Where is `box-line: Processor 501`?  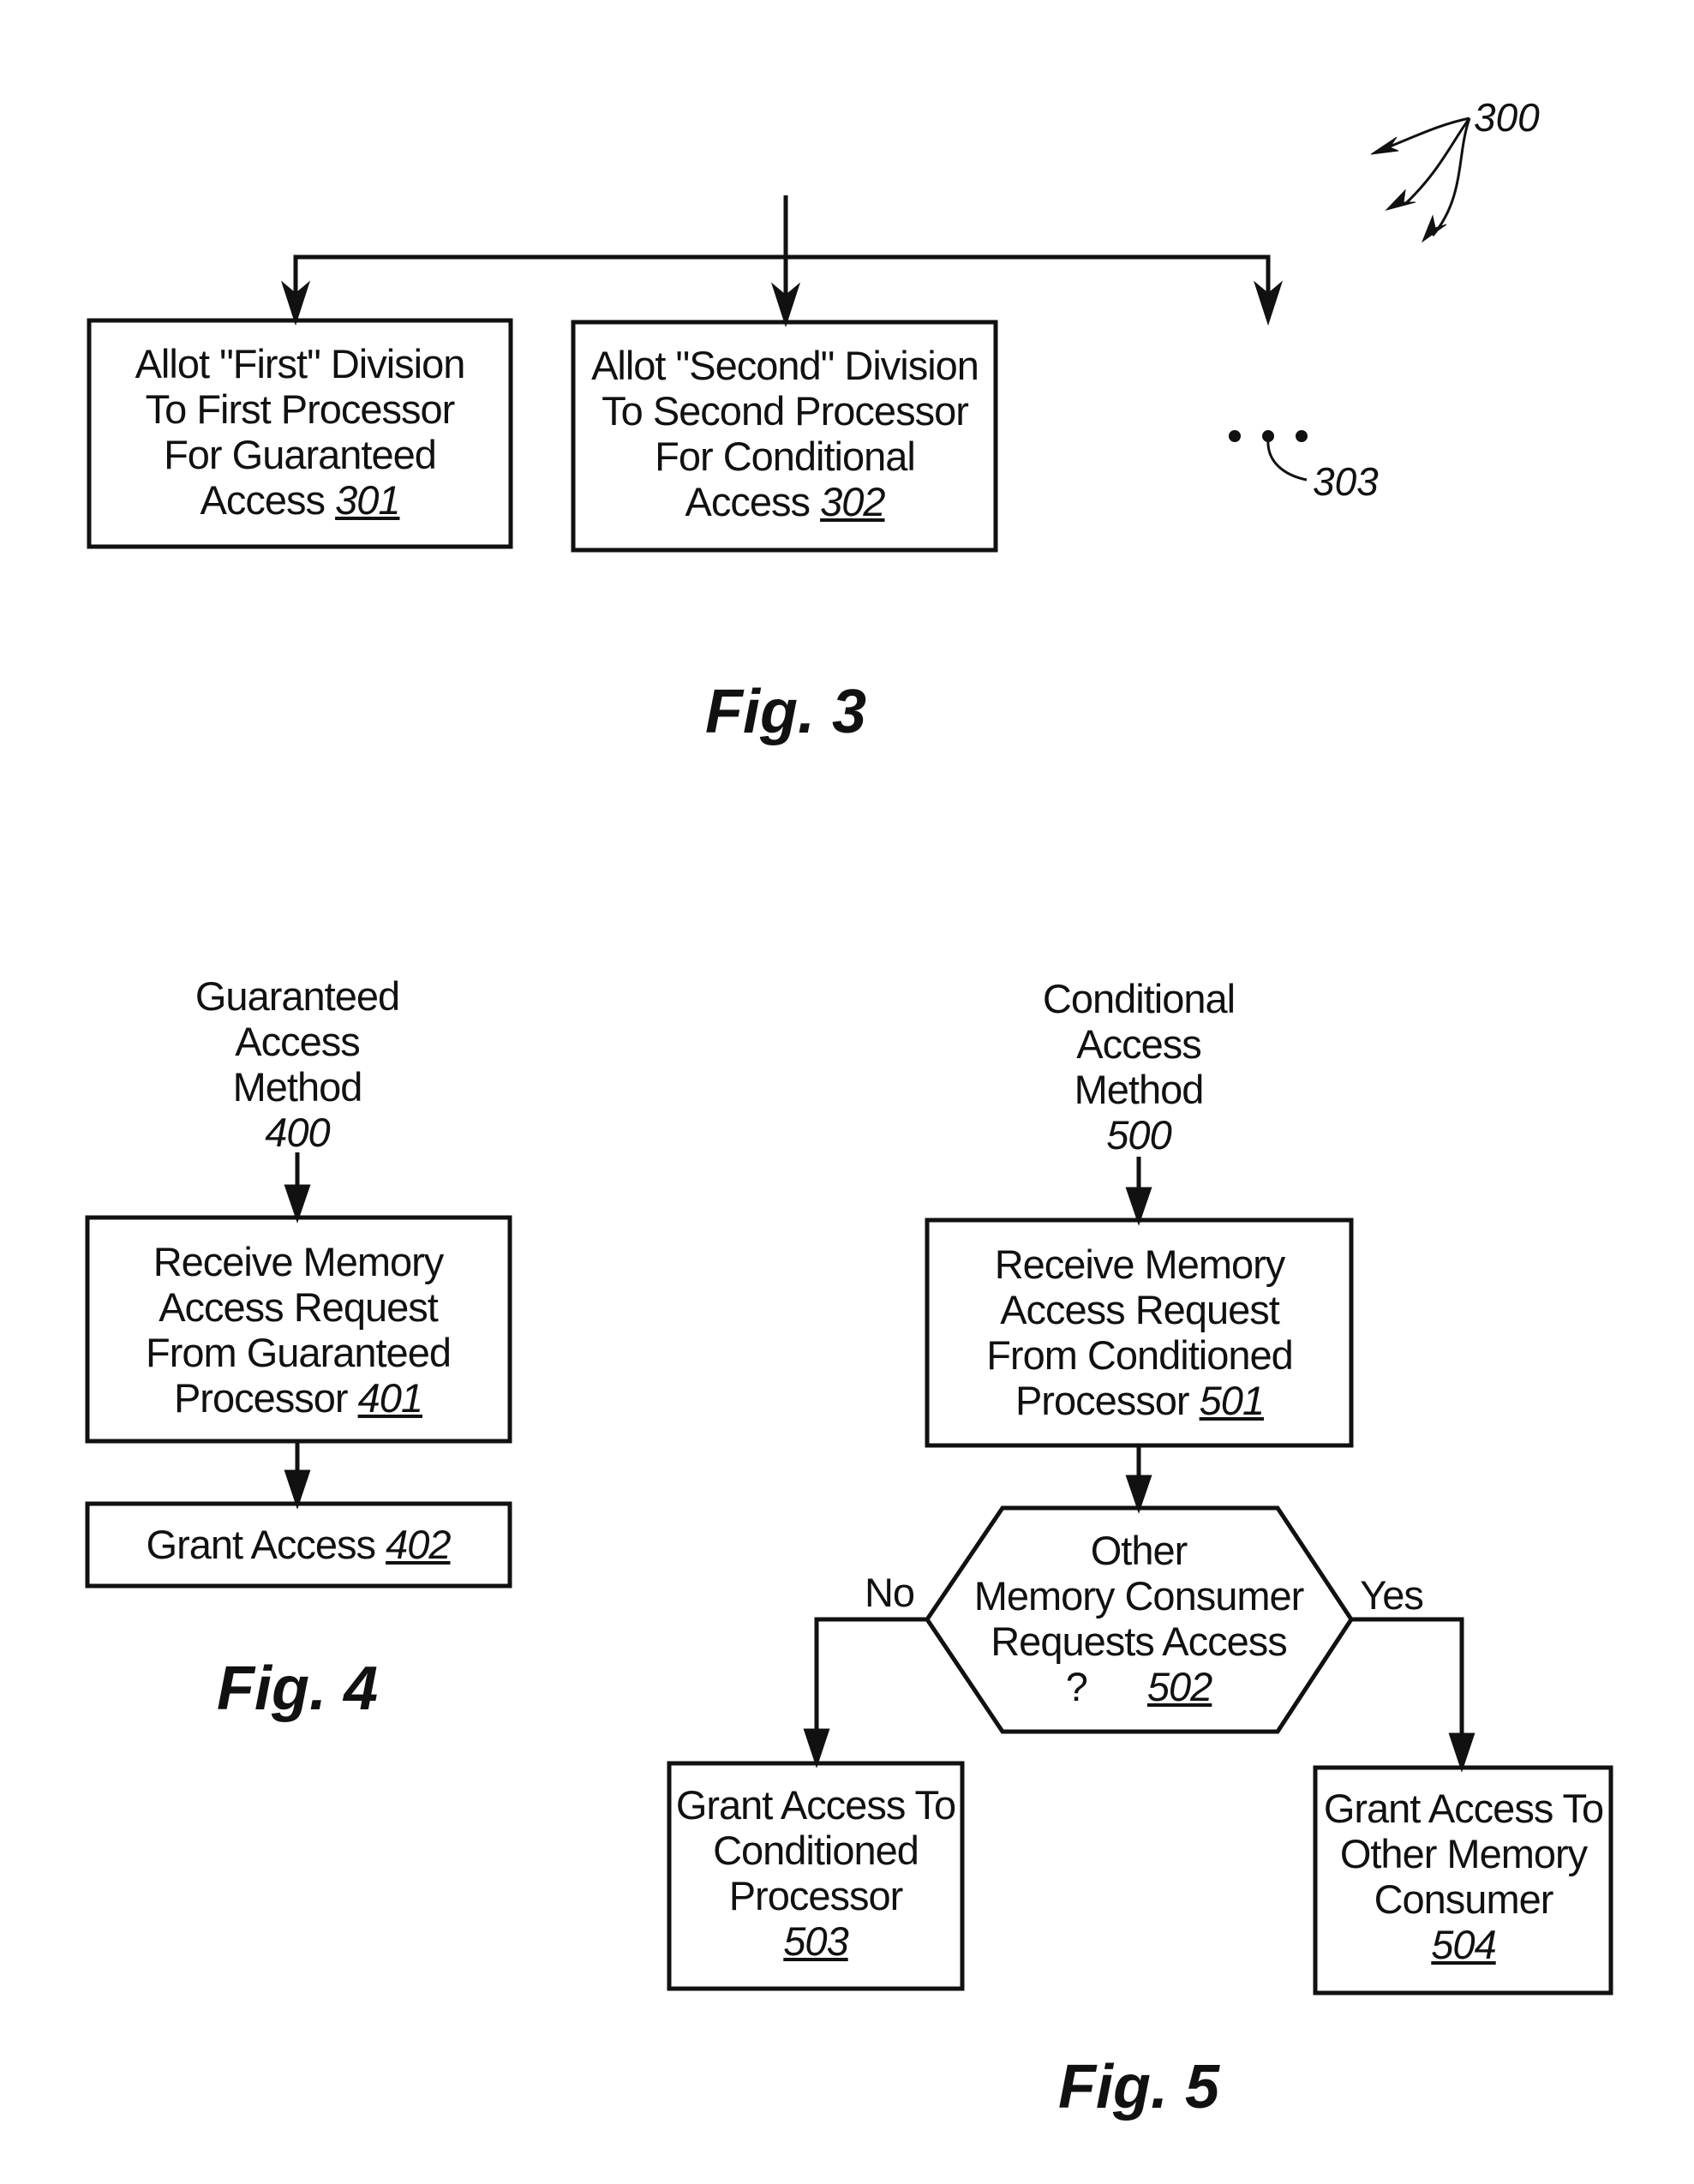 box-line: Processor 501 is located at coordinates (1139, 1400).